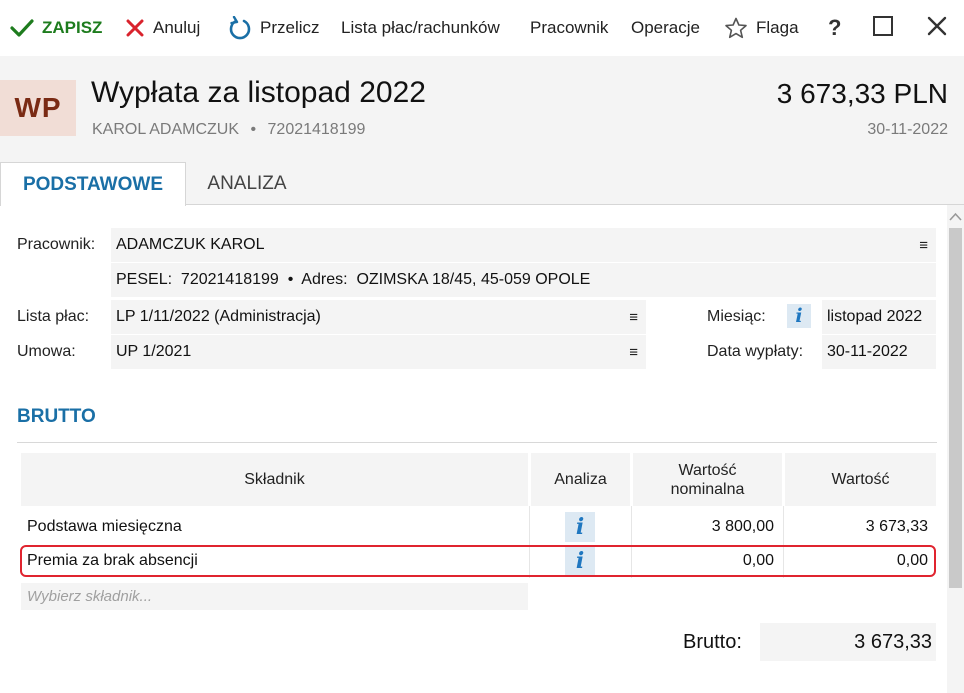 The height and width of the screenshot is (693, 964). I want to click on maximize-icon, so click(883, 28).